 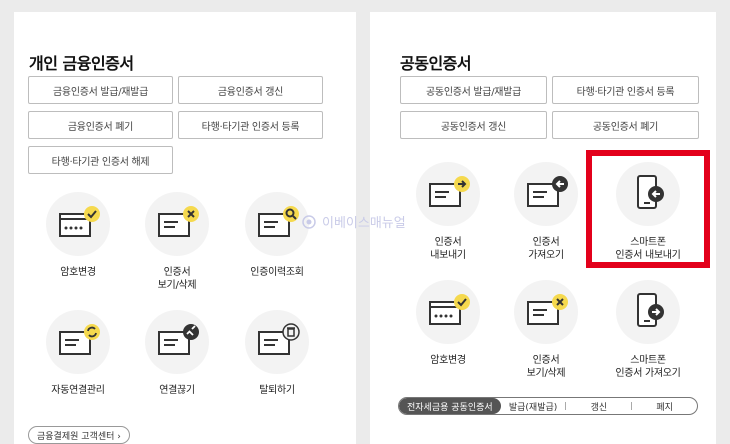 What do you see at coordinates (250, 125) in the screenshot?
I see `register-other-bank-button: 타행·타기관 인증서 등록` at bounding box center [250, 125].